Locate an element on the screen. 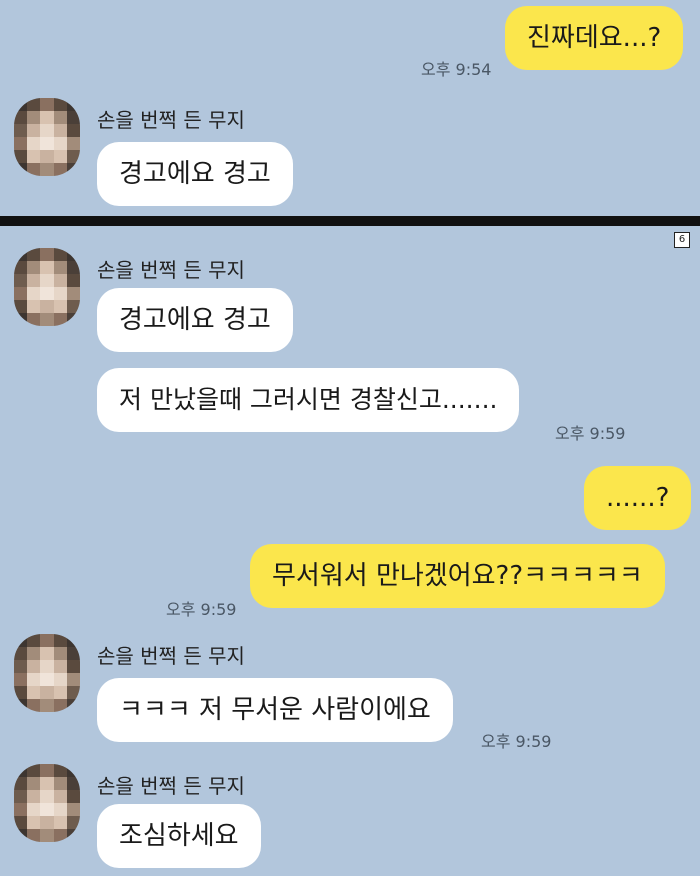  outgoing-message-bubble: ......? is located at coordinates (638, 498).